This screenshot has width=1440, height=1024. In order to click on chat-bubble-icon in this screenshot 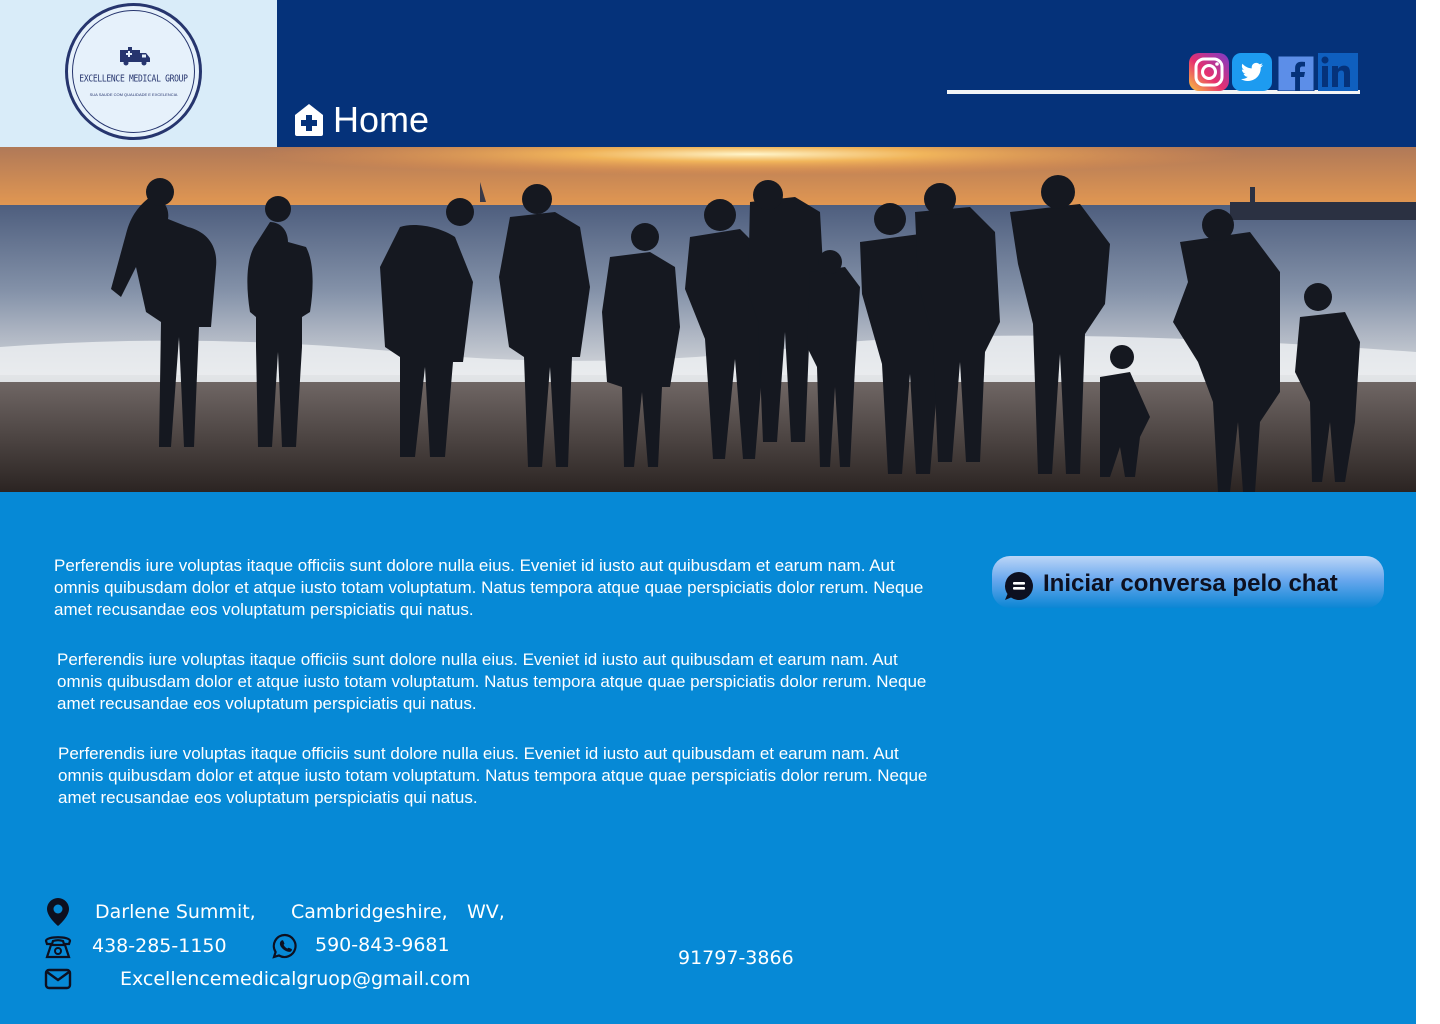, I will do `click(1018, 586)`.